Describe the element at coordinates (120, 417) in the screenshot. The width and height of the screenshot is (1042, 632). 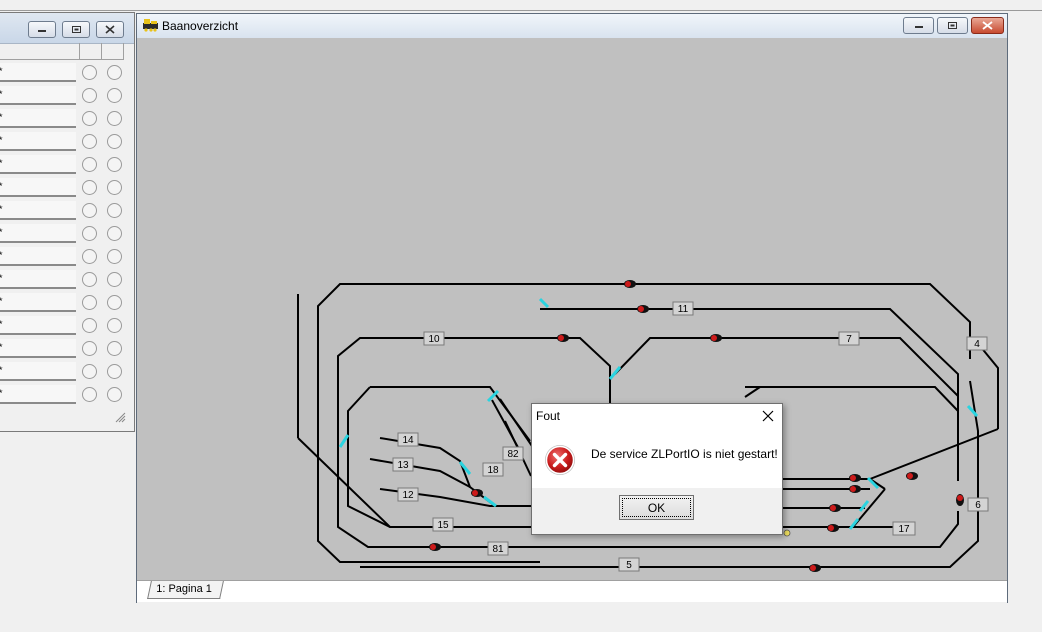
I see `resize-grip-icon` at that location.